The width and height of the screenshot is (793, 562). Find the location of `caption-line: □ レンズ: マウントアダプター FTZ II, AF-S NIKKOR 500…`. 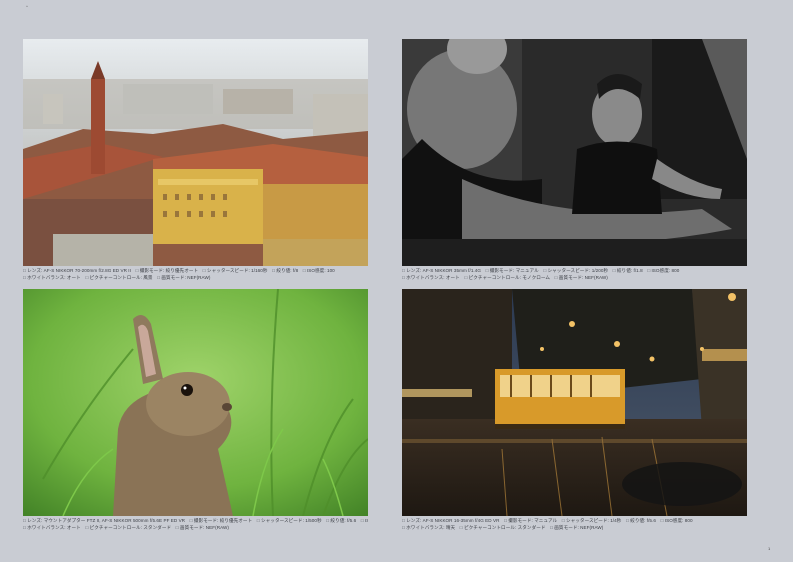

caption-line: □ レンズ: マウントアダプター FTZ II, AF-S NIKKOR 500… is located at coordinates (195, 520).